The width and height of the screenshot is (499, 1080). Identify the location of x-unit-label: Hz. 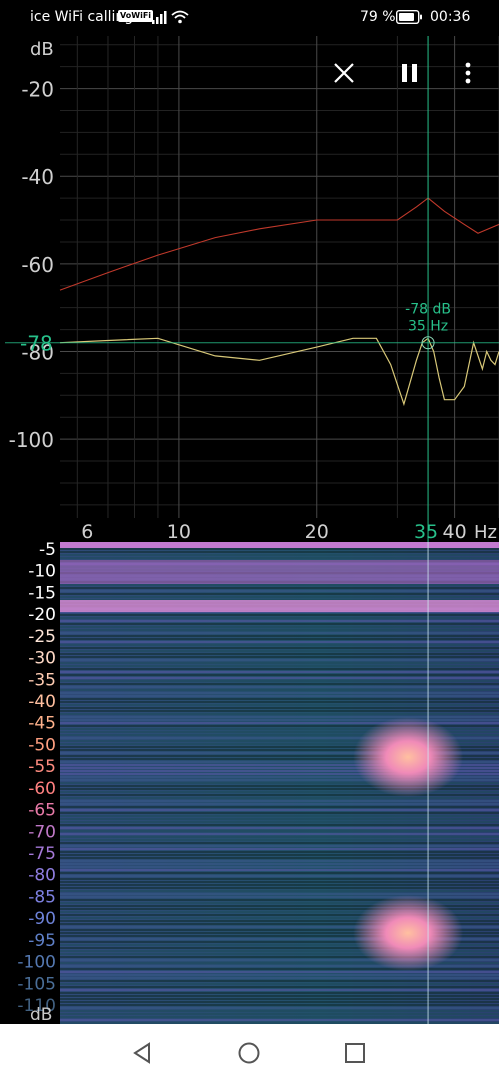
(485, 532).